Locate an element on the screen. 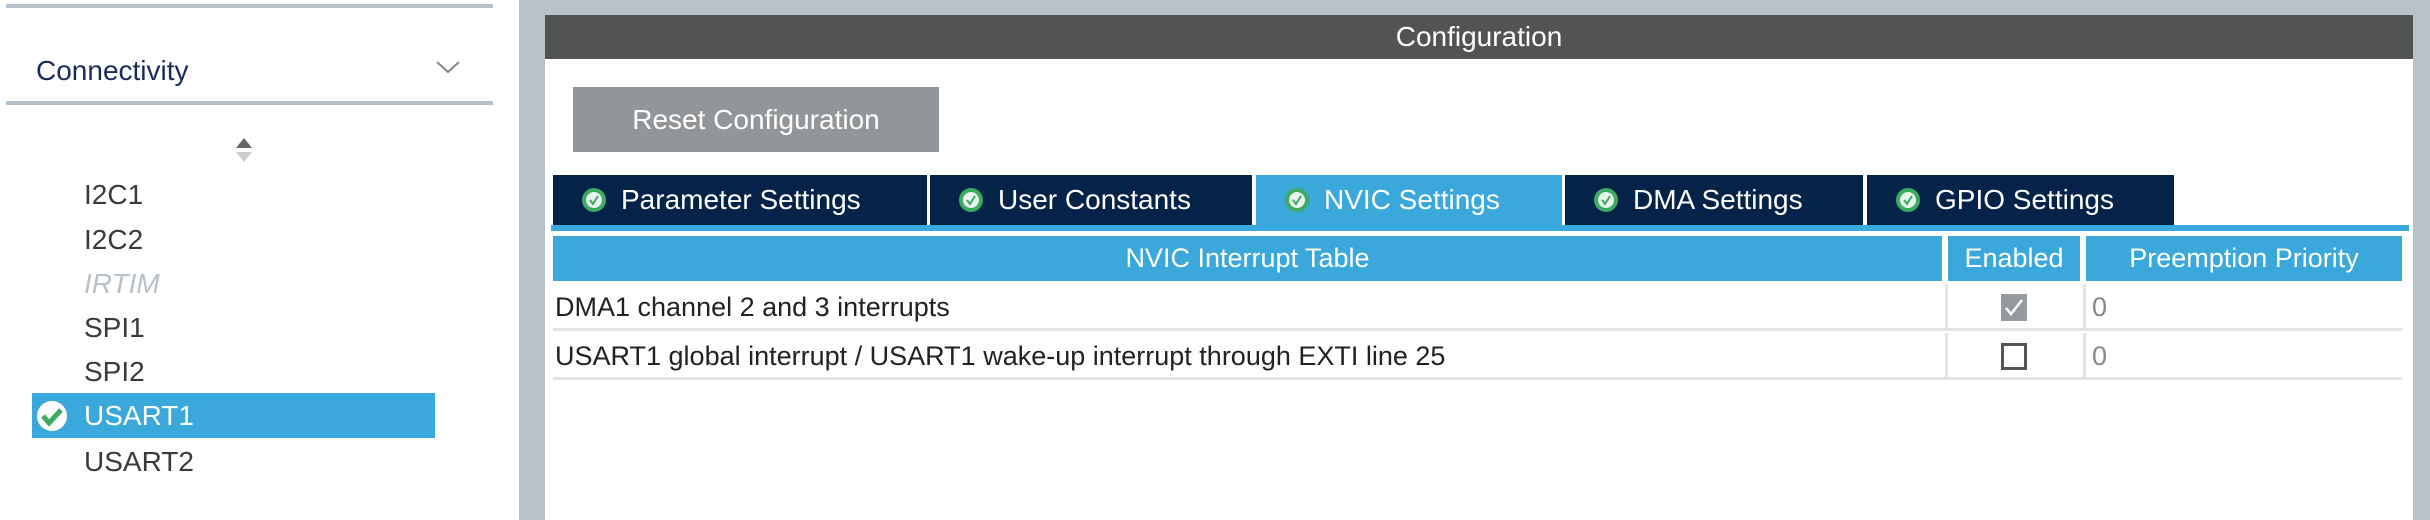 The width and height of the screenshot is (2430, 520). scroll-arrows-icon is located at coordinates (244, 150).